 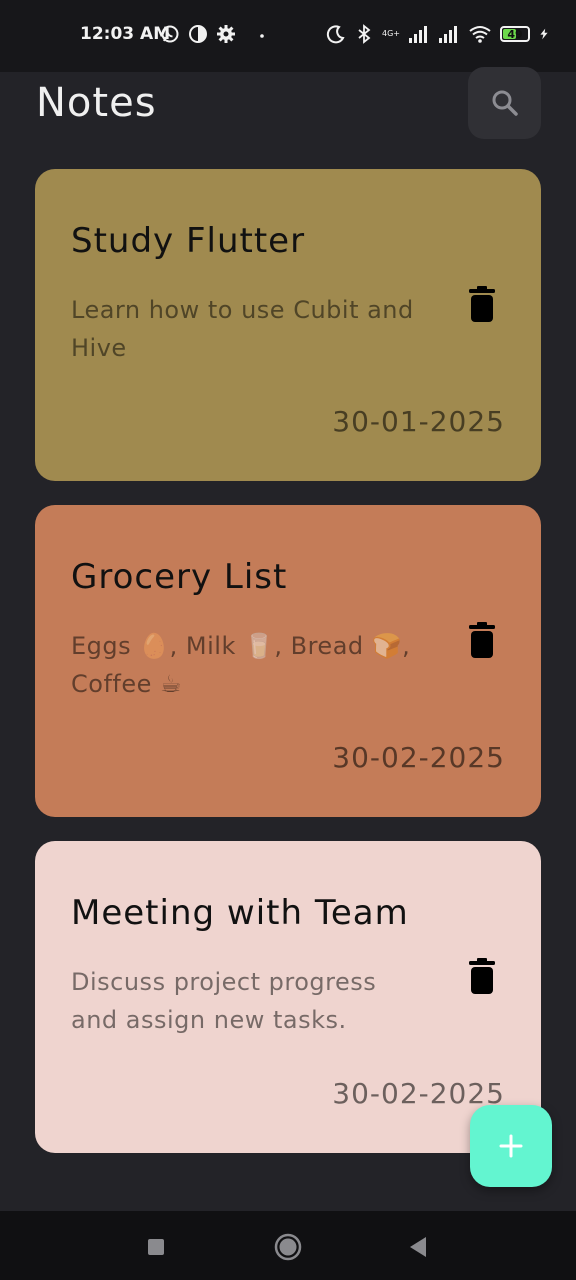 What do you see at coordinates (170, 34) in the screenshot?
I see `whatsapp-icon` at bounding box center [170, 34].